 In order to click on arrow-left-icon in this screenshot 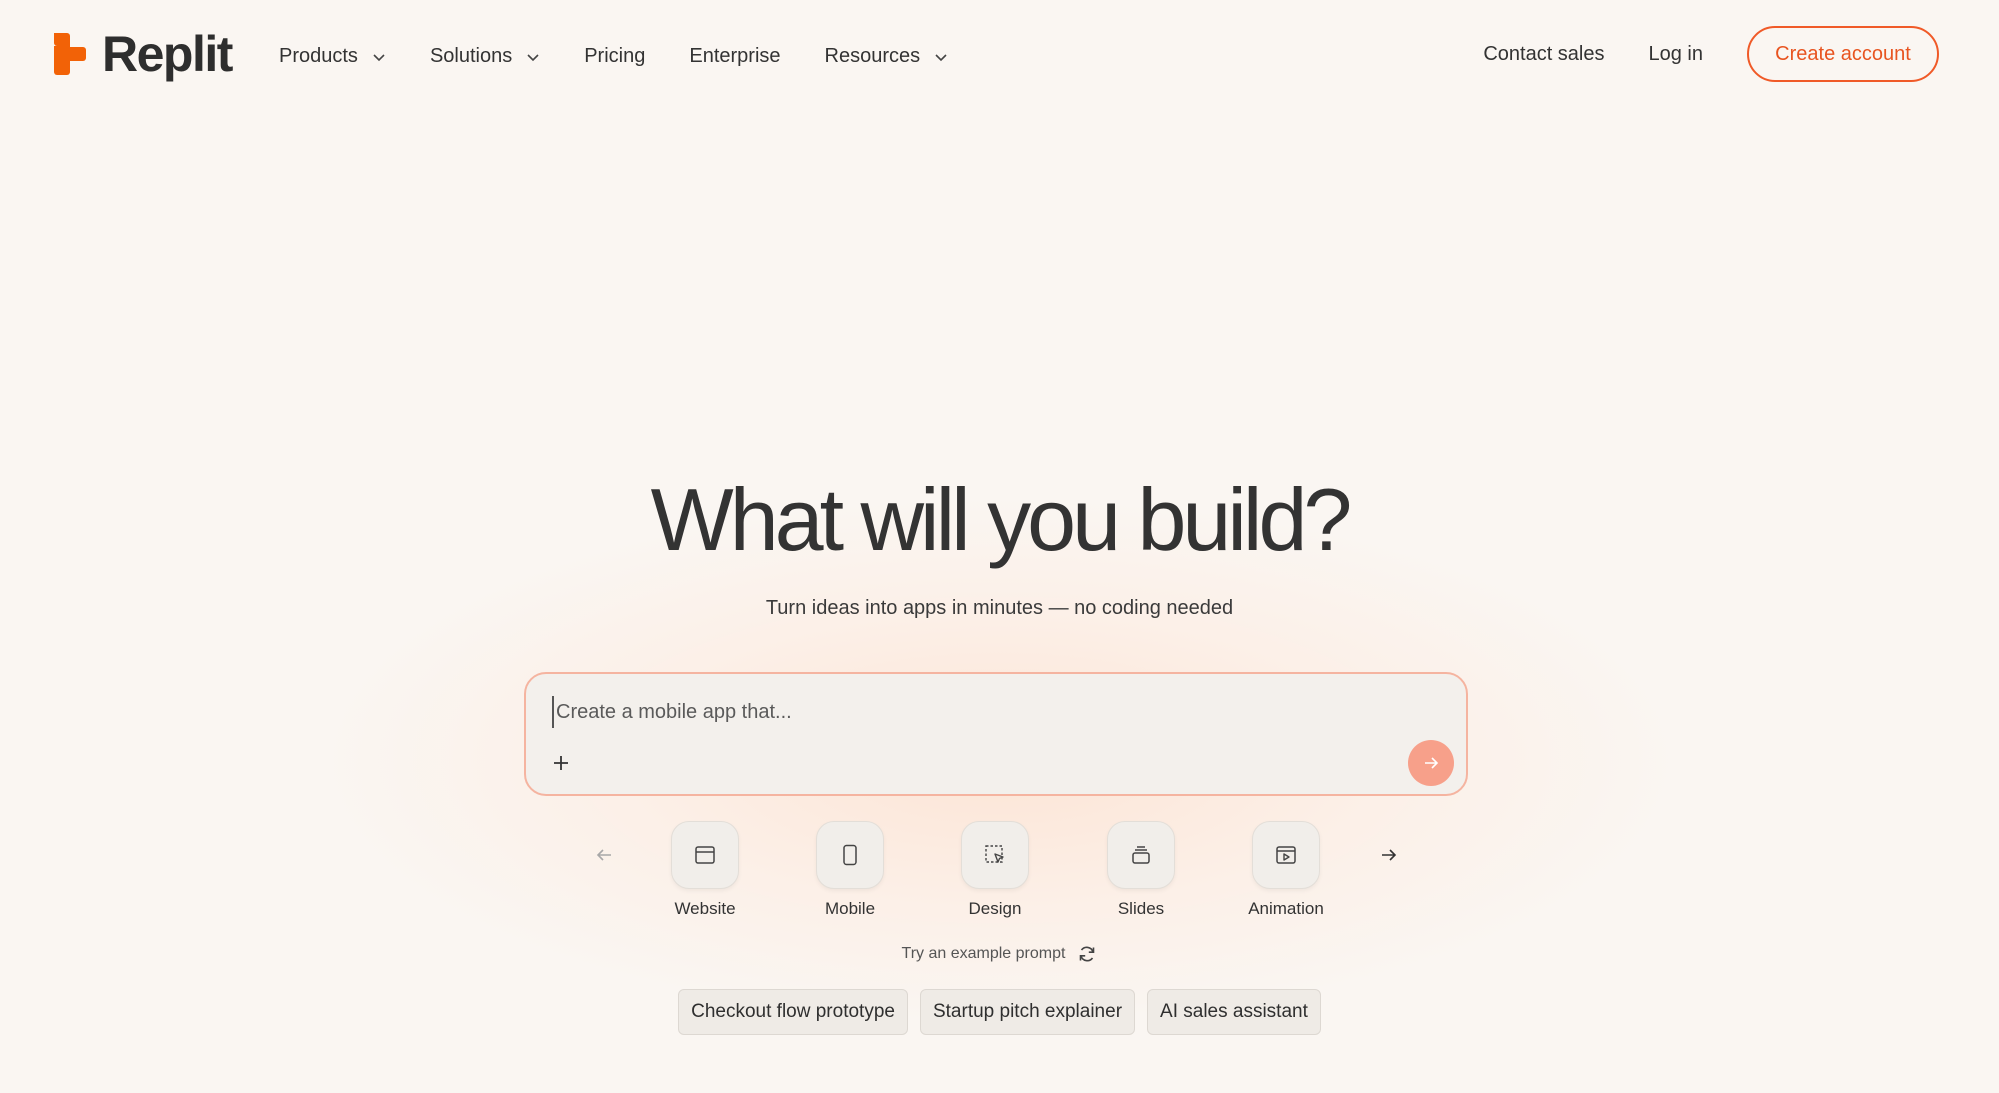, I will do `click(603, 855)`.